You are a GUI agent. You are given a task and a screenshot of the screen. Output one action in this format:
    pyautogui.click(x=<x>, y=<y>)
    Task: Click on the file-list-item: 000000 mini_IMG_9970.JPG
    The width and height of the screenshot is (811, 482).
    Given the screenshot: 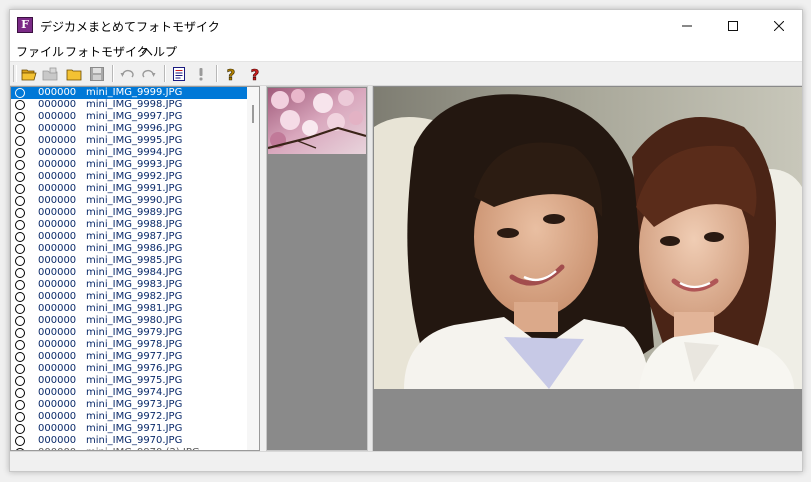 What is the action you would take?
    pyautogui.click(x=135, y=441)
    